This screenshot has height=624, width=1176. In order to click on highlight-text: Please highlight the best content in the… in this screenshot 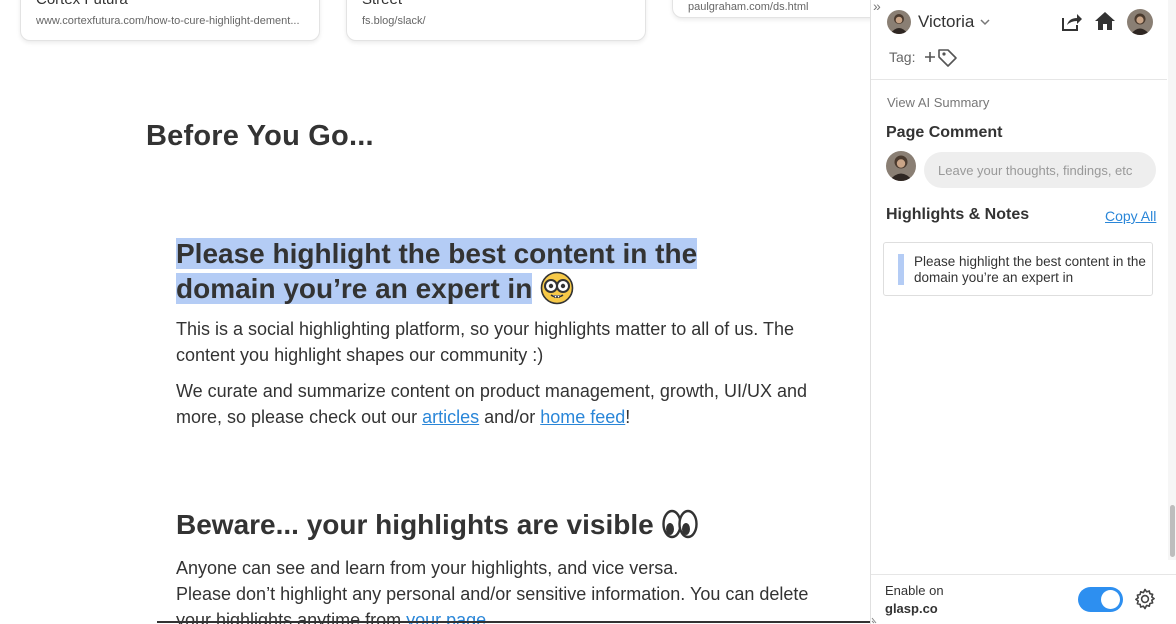, I will do `click(1030, 269)`.